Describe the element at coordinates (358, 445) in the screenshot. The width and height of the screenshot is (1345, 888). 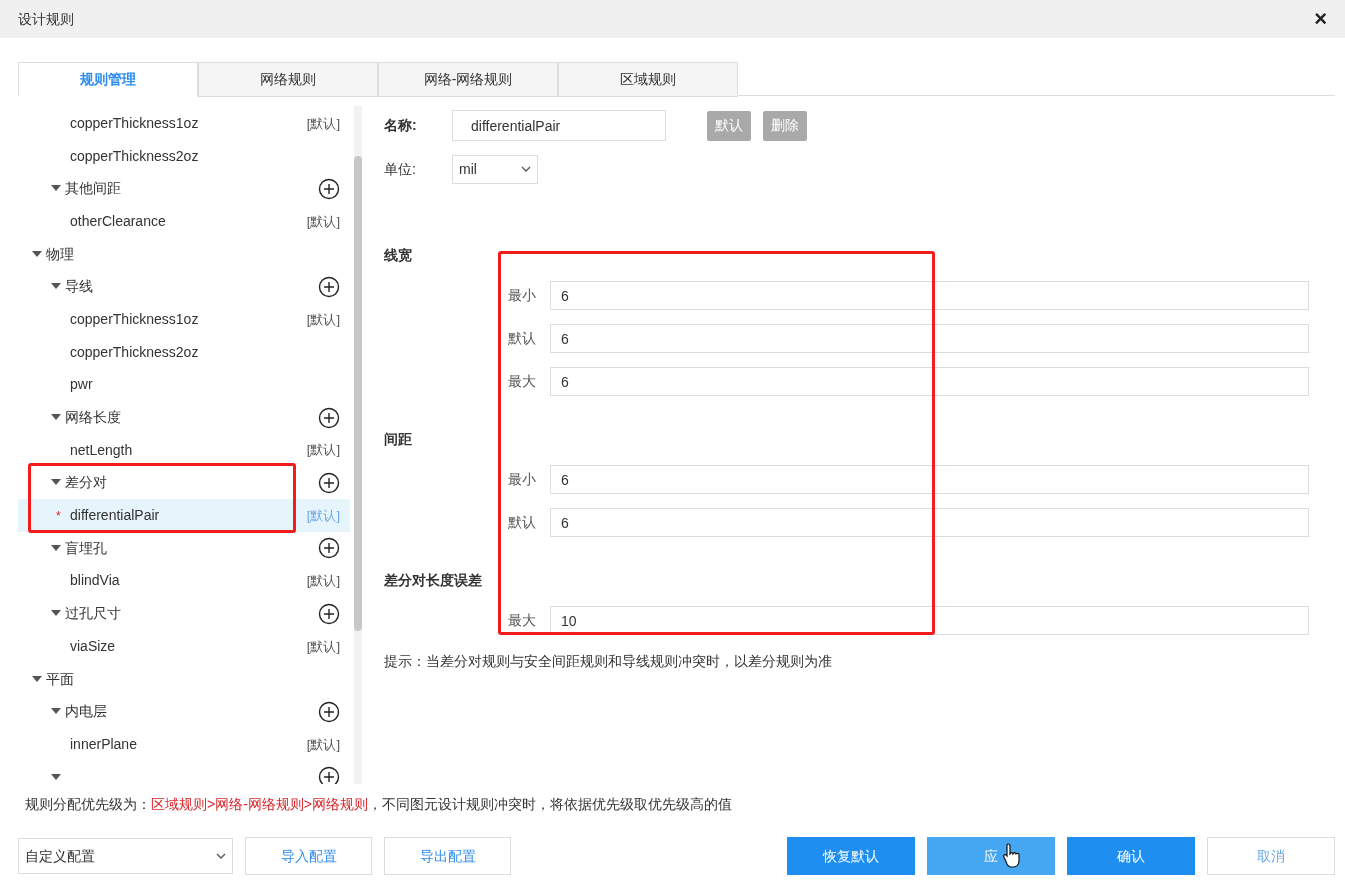
I see `scrollbar` at that location.